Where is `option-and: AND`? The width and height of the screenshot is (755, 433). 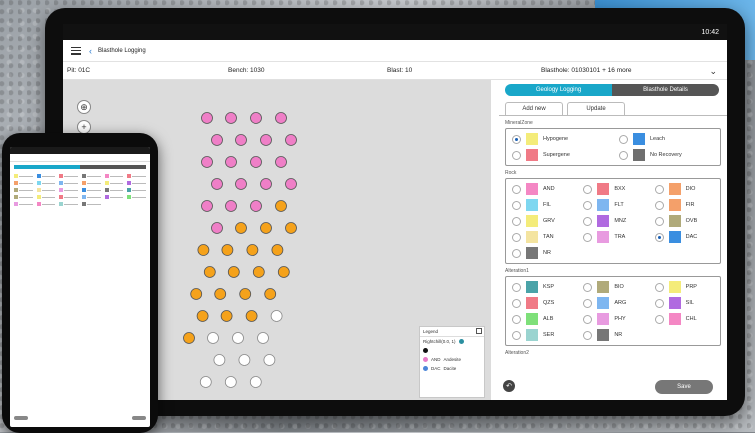
option-and: AND is located at coordinates (541, 189).